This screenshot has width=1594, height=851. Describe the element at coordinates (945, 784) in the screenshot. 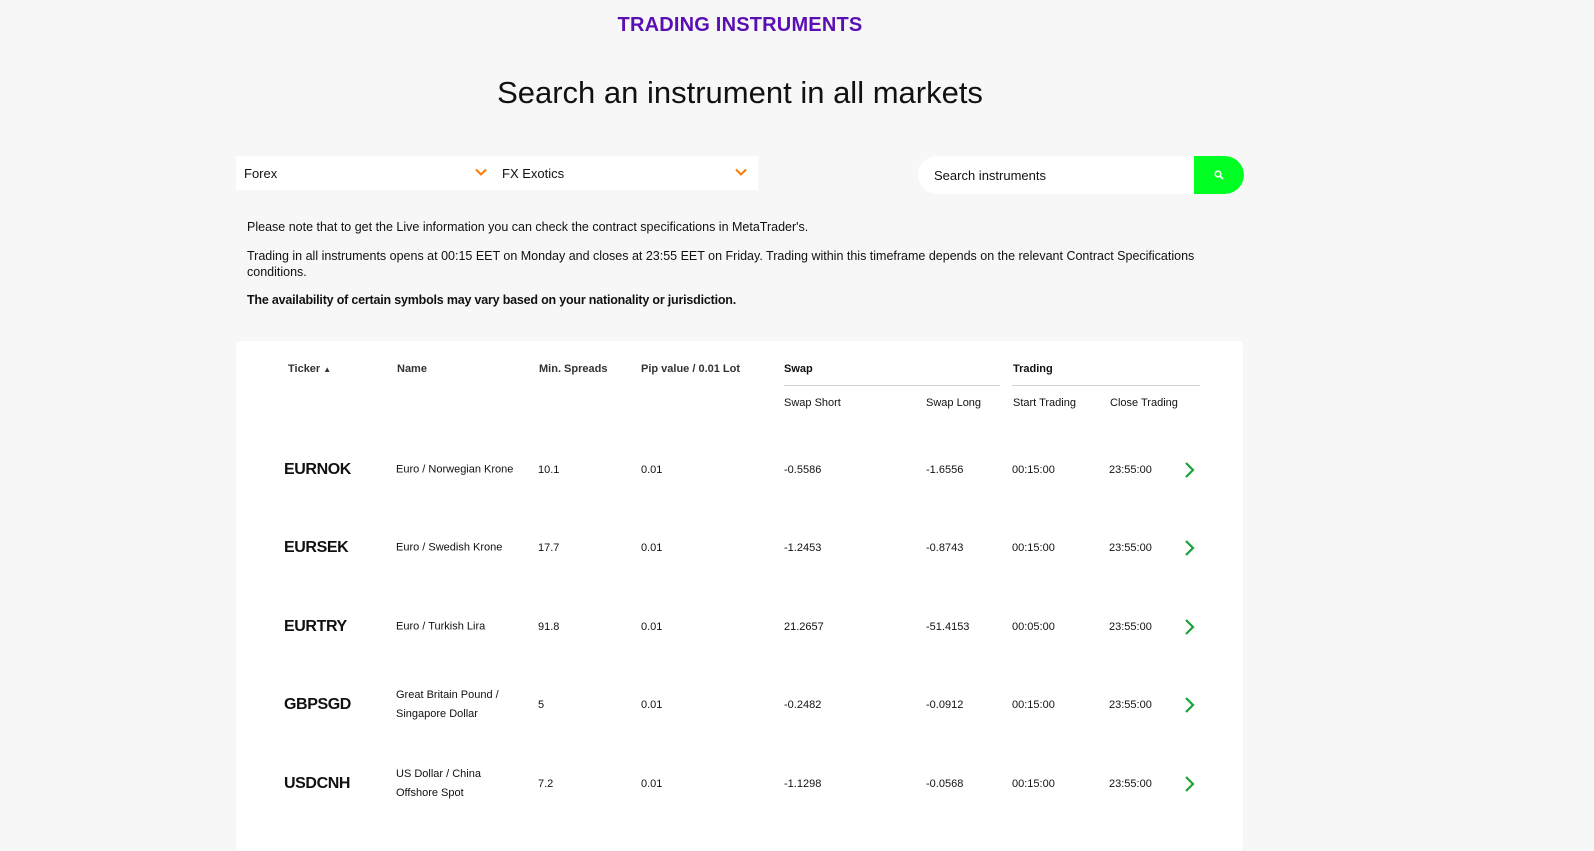

I see `swap-long-cell: -0.0568` at that location.